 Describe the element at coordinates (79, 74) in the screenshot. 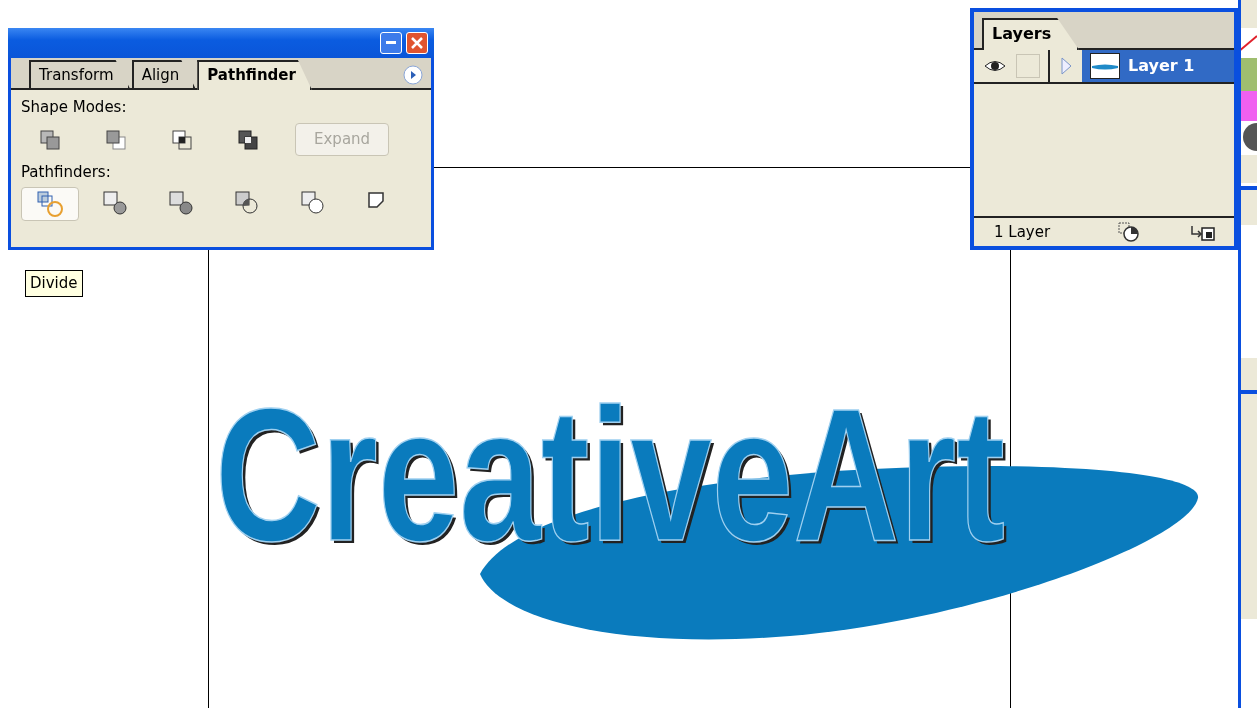

I see `panel-tab: Transform` at that location.